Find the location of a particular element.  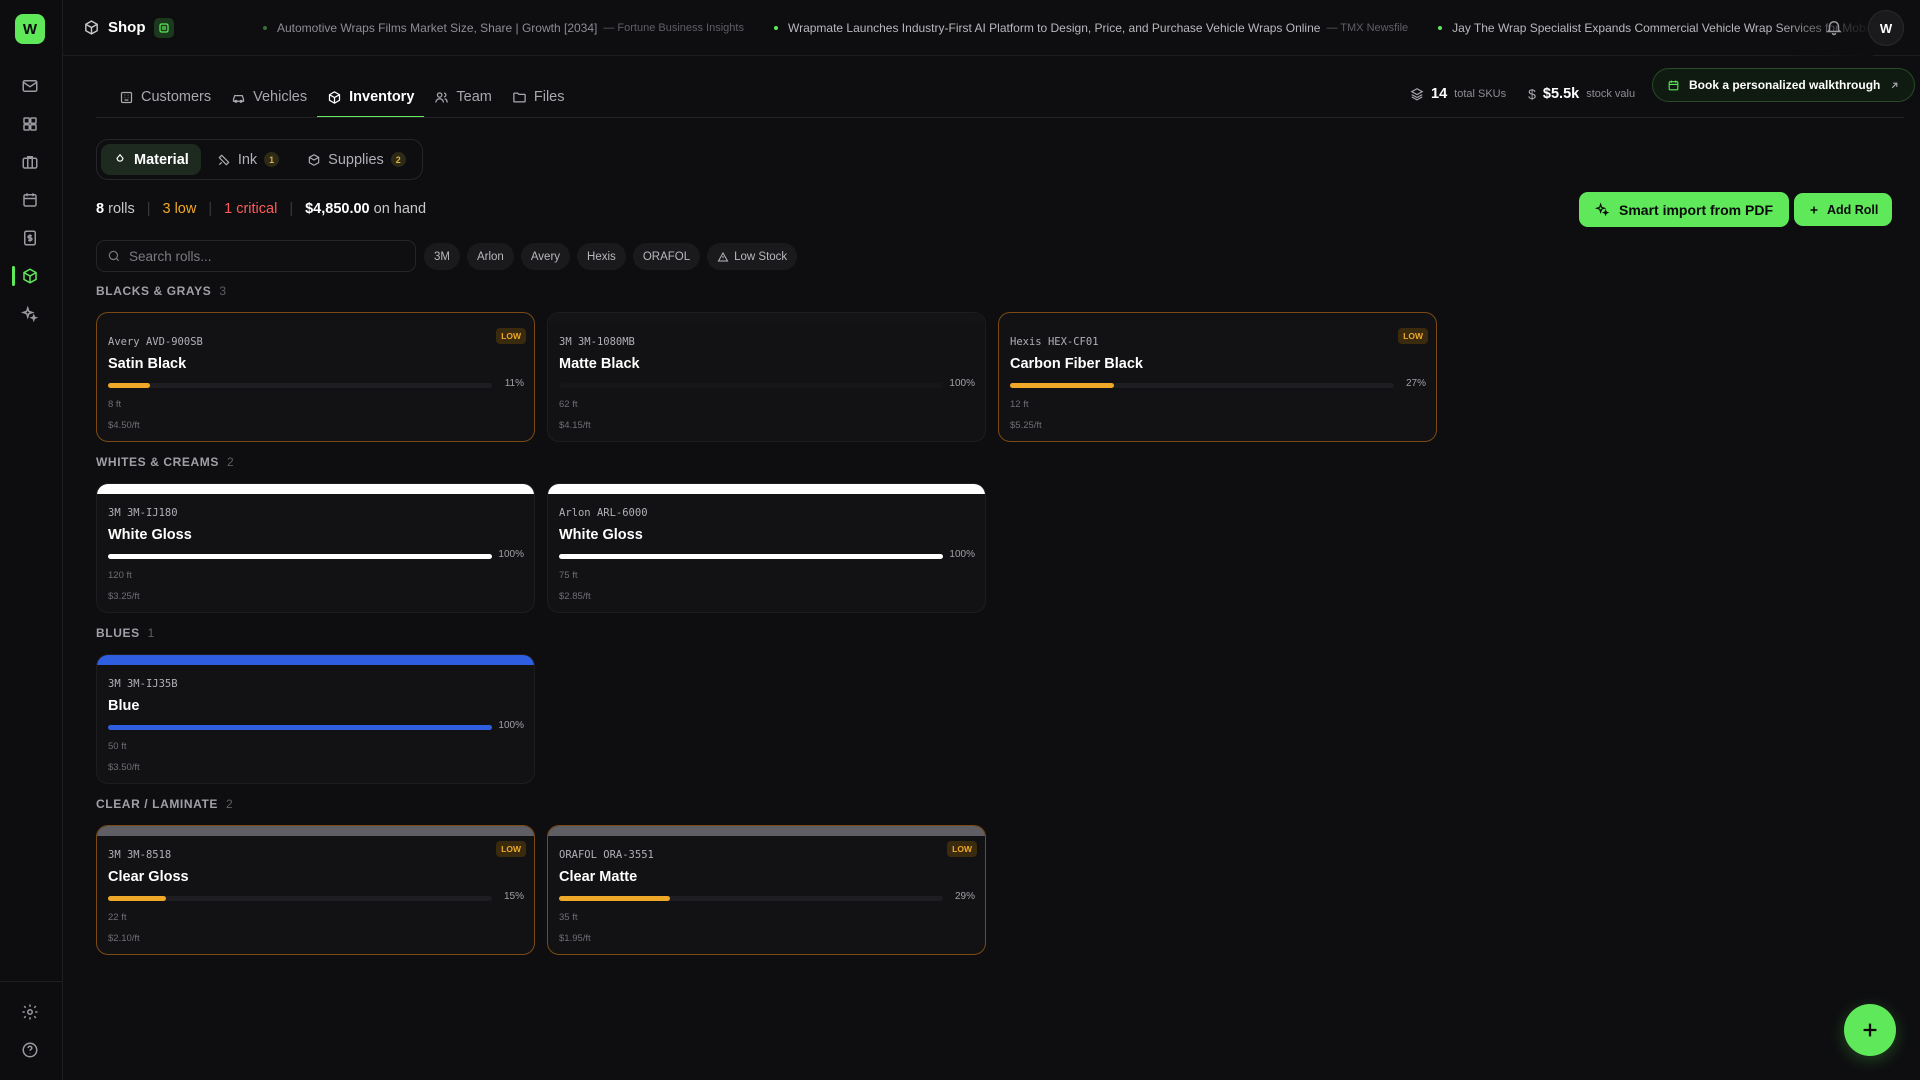

search-input is located at coordinates (259, 256).